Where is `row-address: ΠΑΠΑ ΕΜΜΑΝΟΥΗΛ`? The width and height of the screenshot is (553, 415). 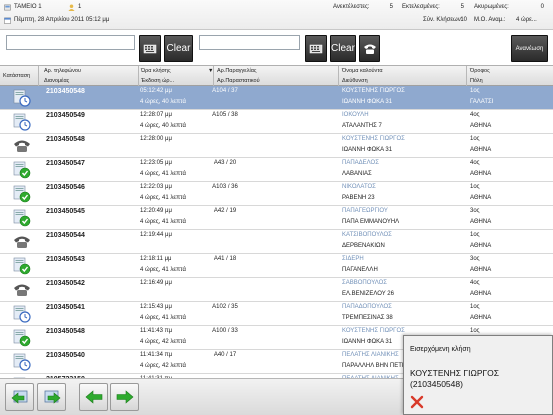 row-address: ΠΑΠΑ ΕΜΜΑΝΟΥΗΛ is located at coordinates (371, 222).